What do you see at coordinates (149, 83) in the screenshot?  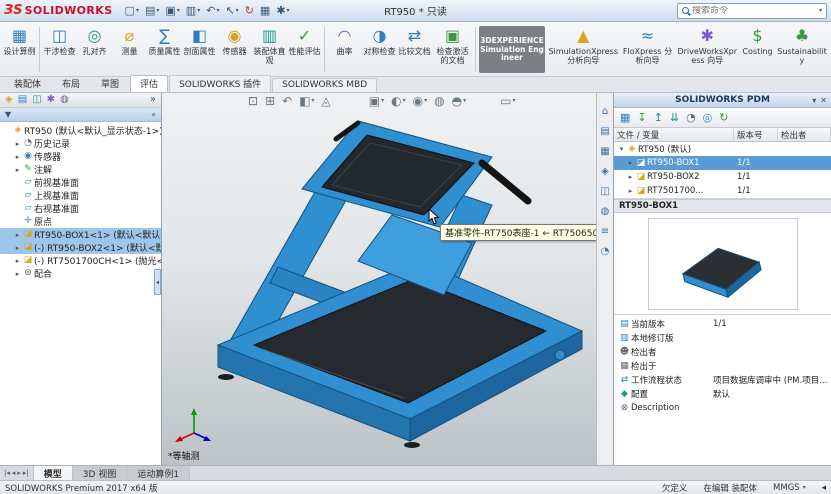 I see `tab-evaluate: 评估` at bounding box center [149, 83].